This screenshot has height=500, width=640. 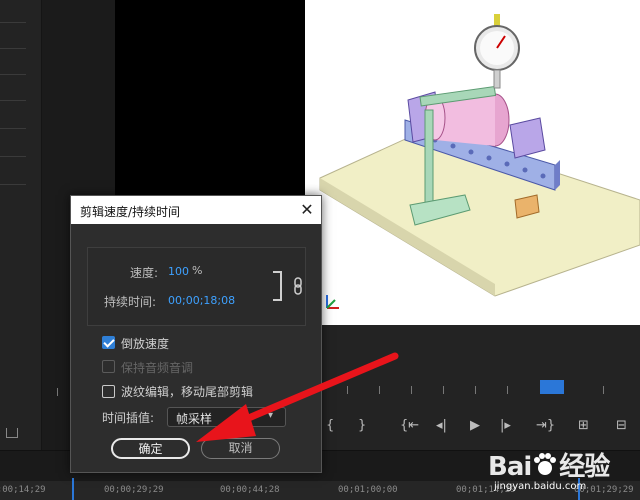 I want to click on dialog-titlebar: 剪辑速度/持续时间 ✕, so click(x=196, y=210).